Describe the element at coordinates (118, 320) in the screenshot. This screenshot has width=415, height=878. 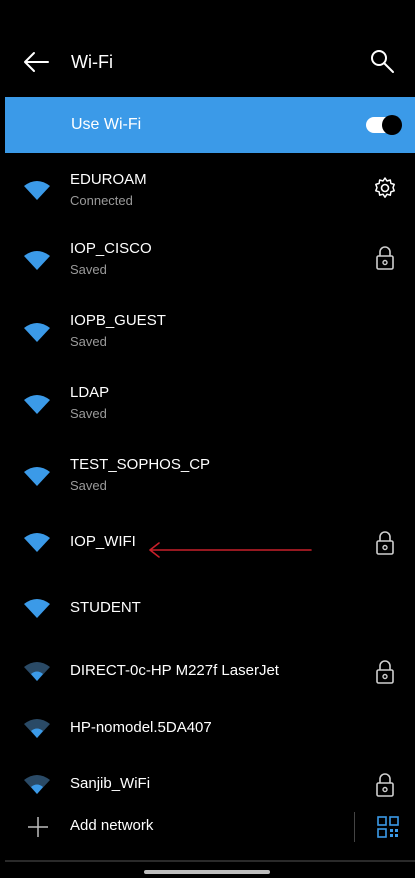
I see `network-name: IOPB_GUEST` at that location.